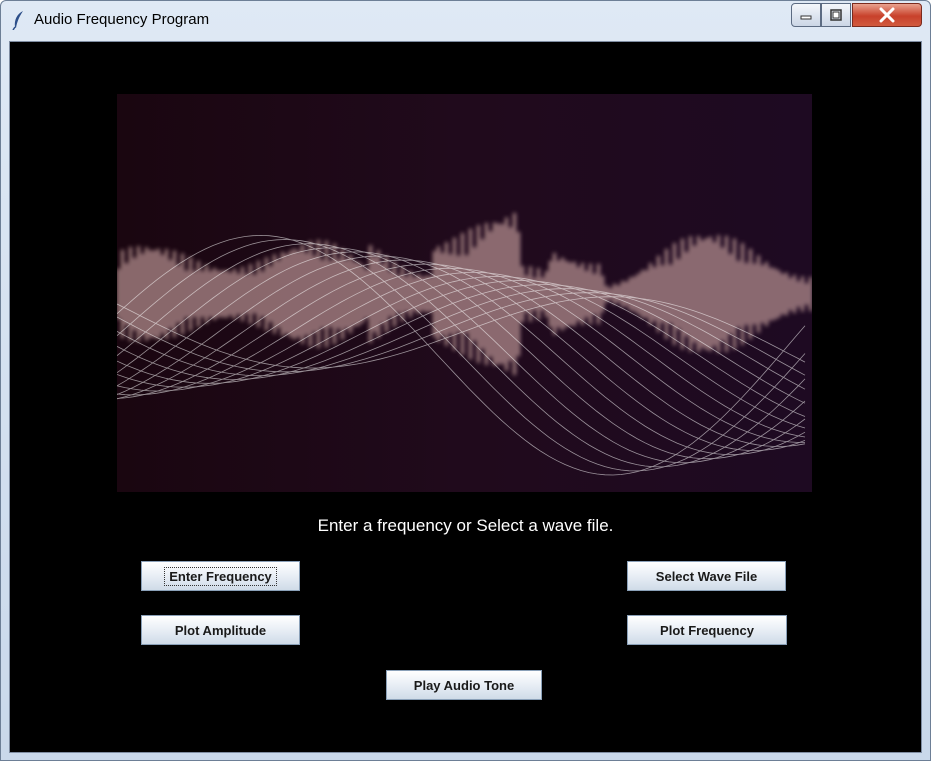  I want to click on close-button, so click(887, 15).